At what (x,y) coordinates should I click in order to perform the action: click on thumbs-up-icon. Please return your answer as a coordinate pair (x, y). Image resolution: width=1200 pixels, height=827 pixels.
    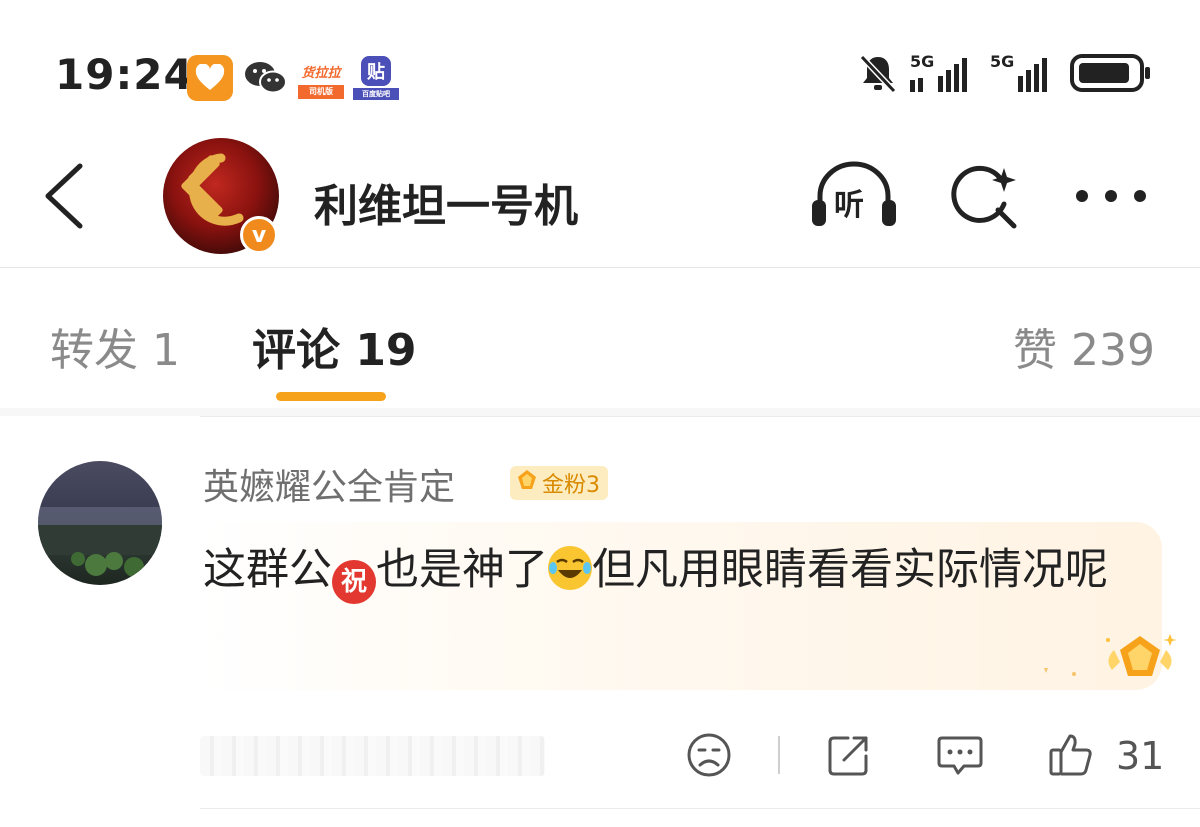
    Looking at the image, I should click on (1071, 755).